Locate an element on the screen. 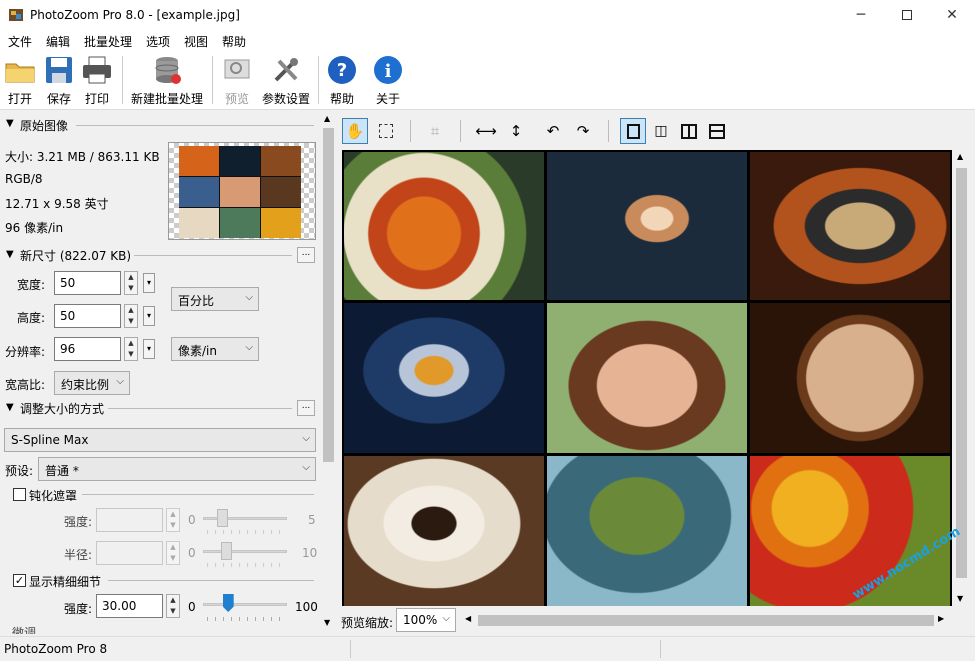 The image size is (975, 661). menu-view: 视图 is located at coordinates (196, 41).